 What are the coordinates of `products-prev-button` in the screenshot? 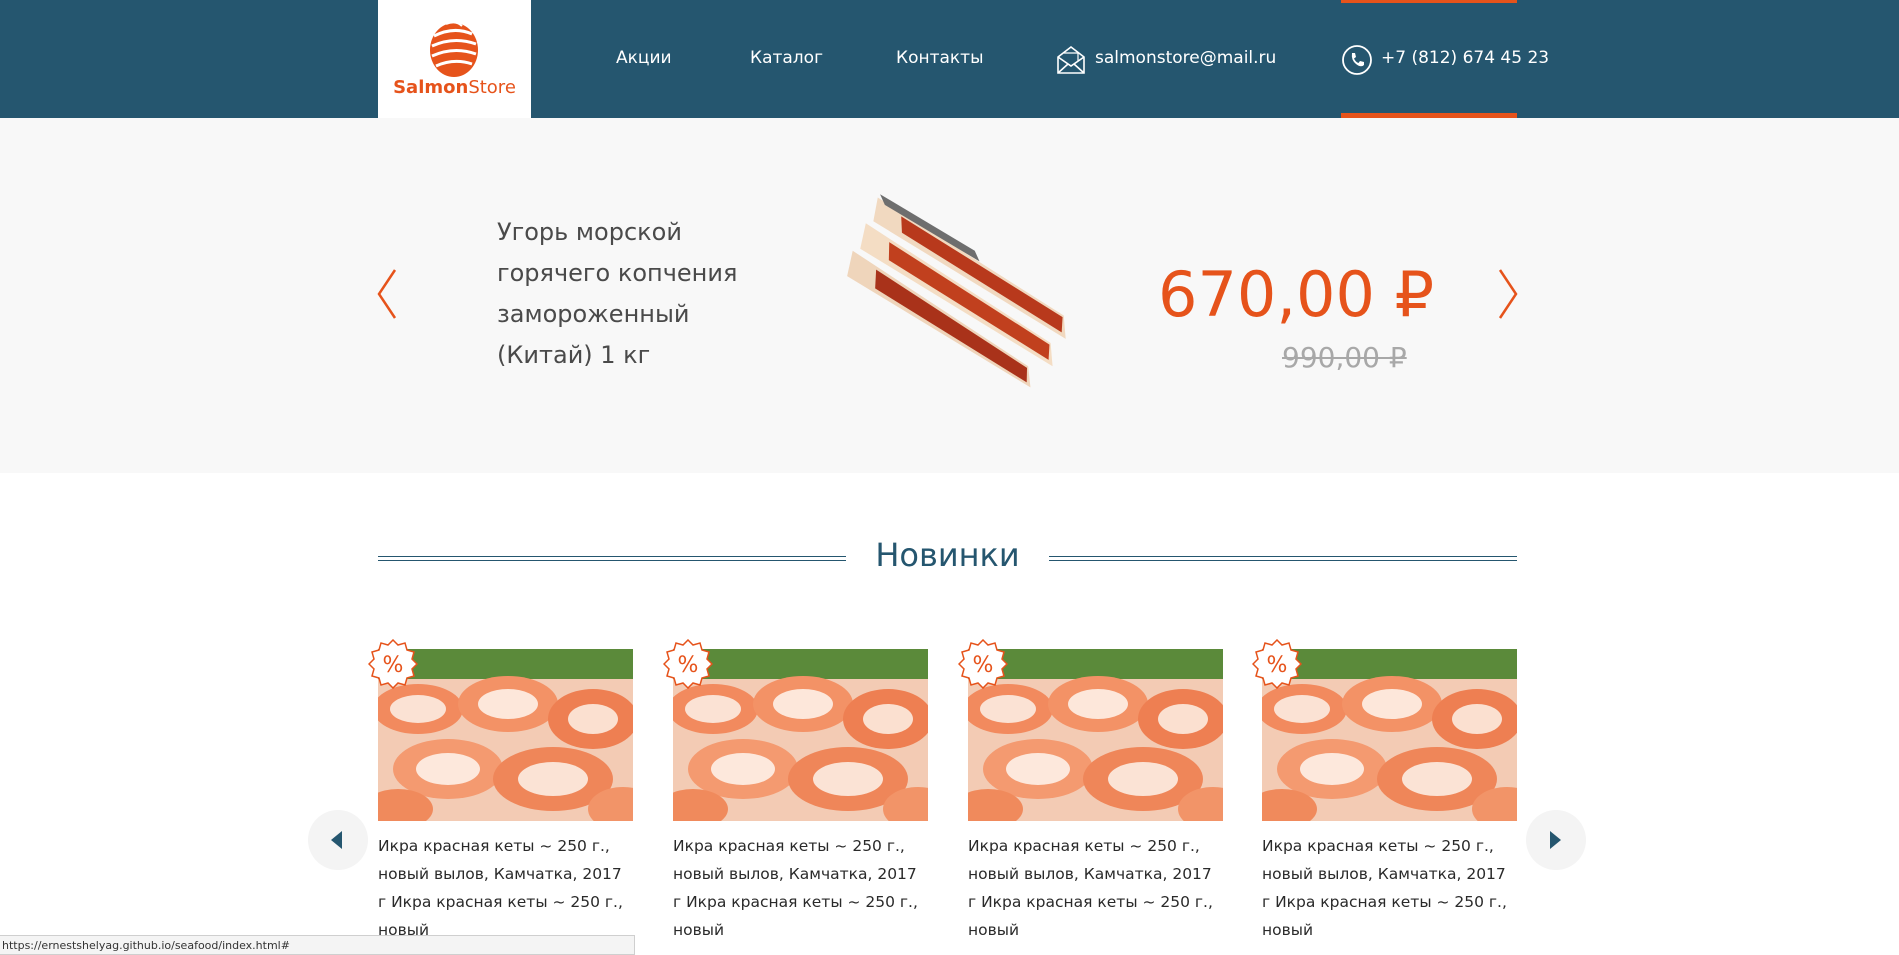 It's located at (338, 840).